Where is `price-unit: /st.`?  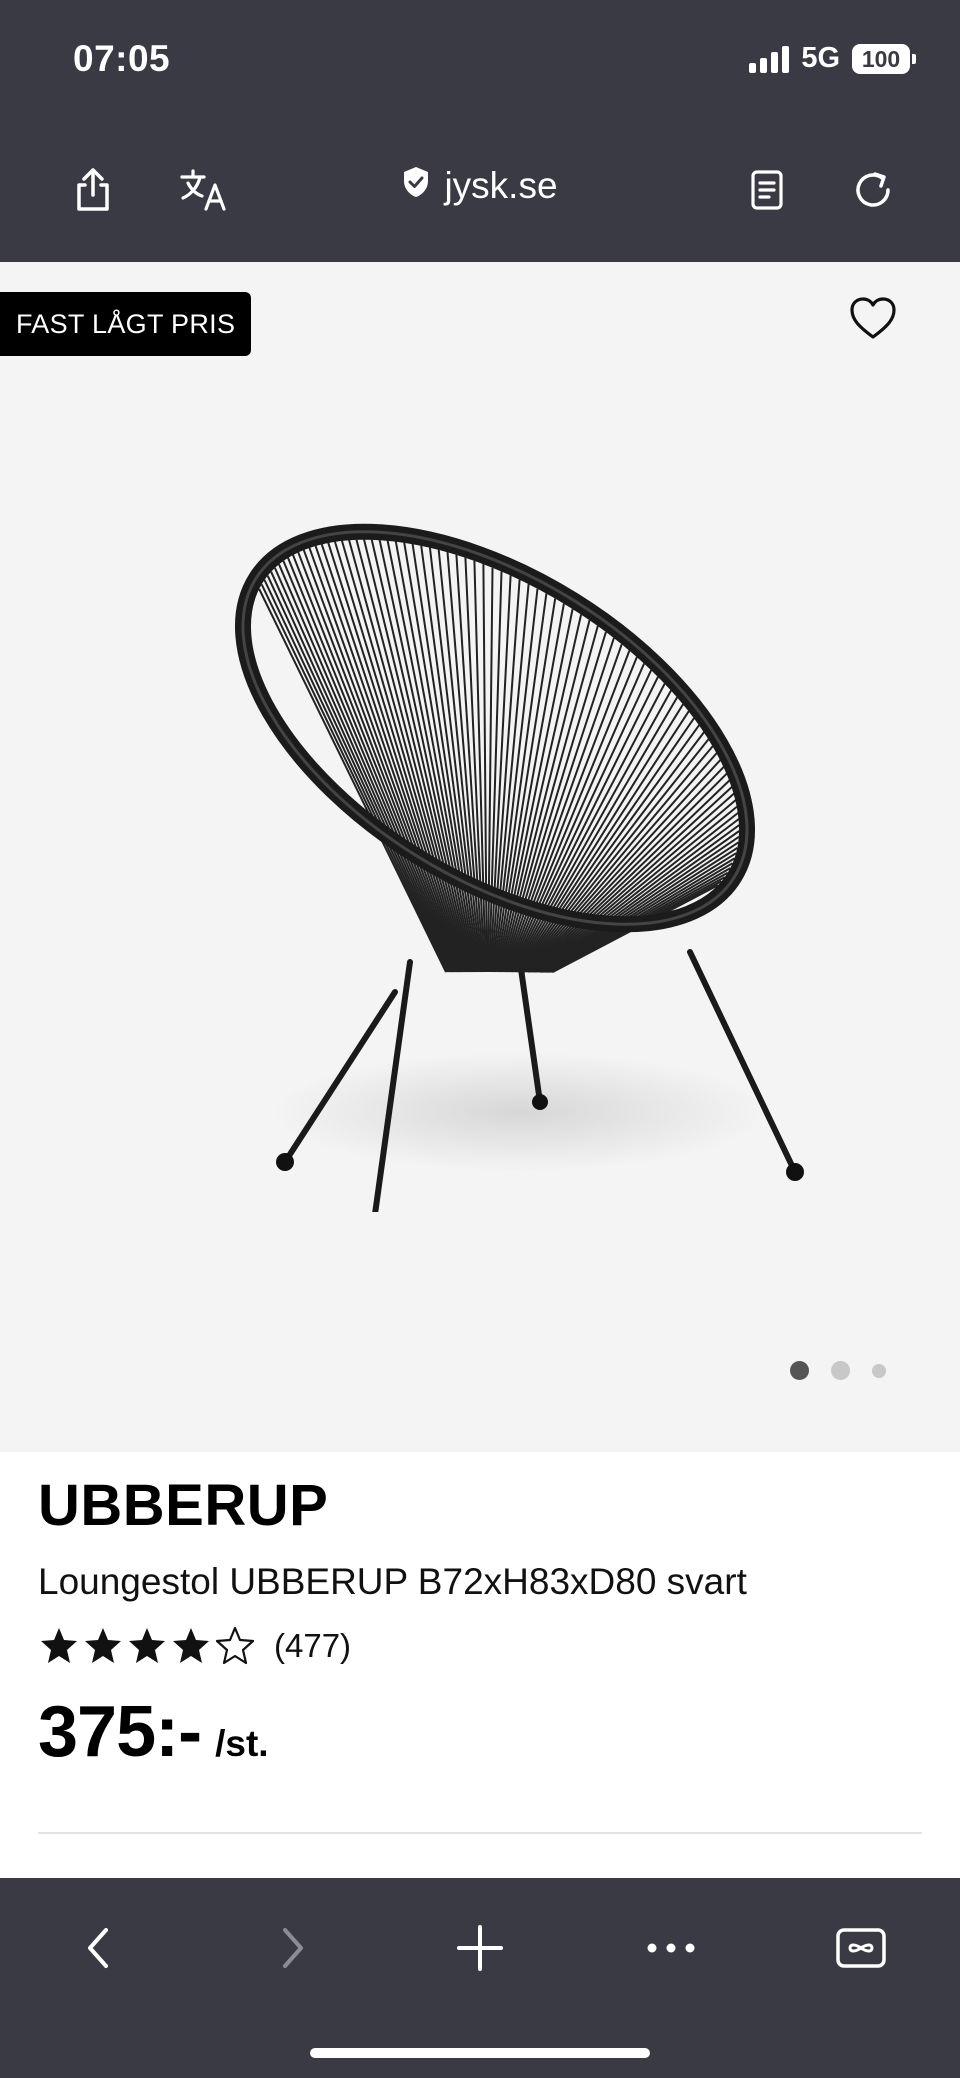 price-unit: /st. is located at coordinates (242, 1743).